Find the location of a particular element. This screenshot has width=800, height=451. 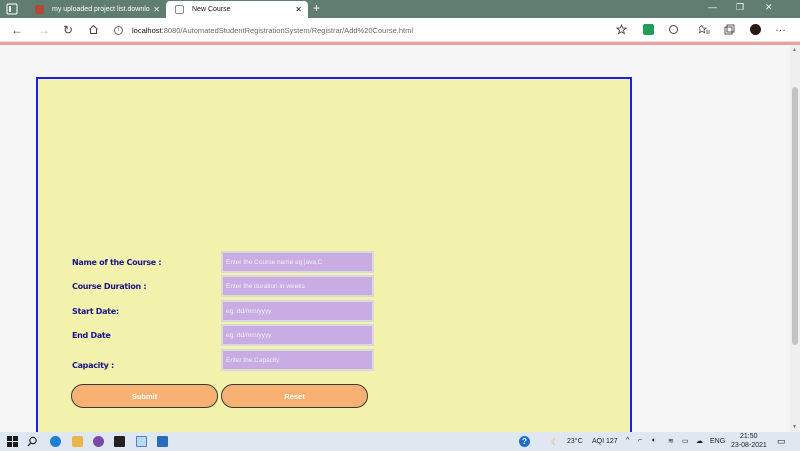

home-icon is located at coordinates (93, 29).